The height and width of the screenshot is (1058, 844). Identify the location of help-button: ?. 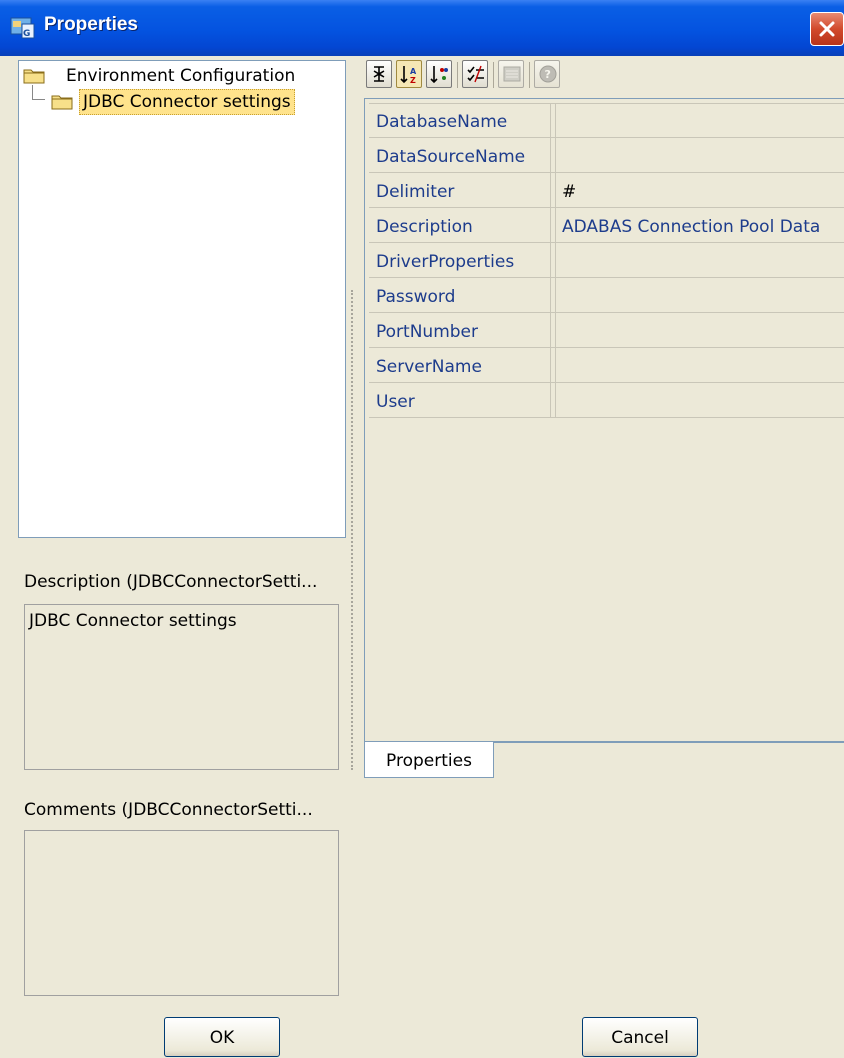
(547, 74).